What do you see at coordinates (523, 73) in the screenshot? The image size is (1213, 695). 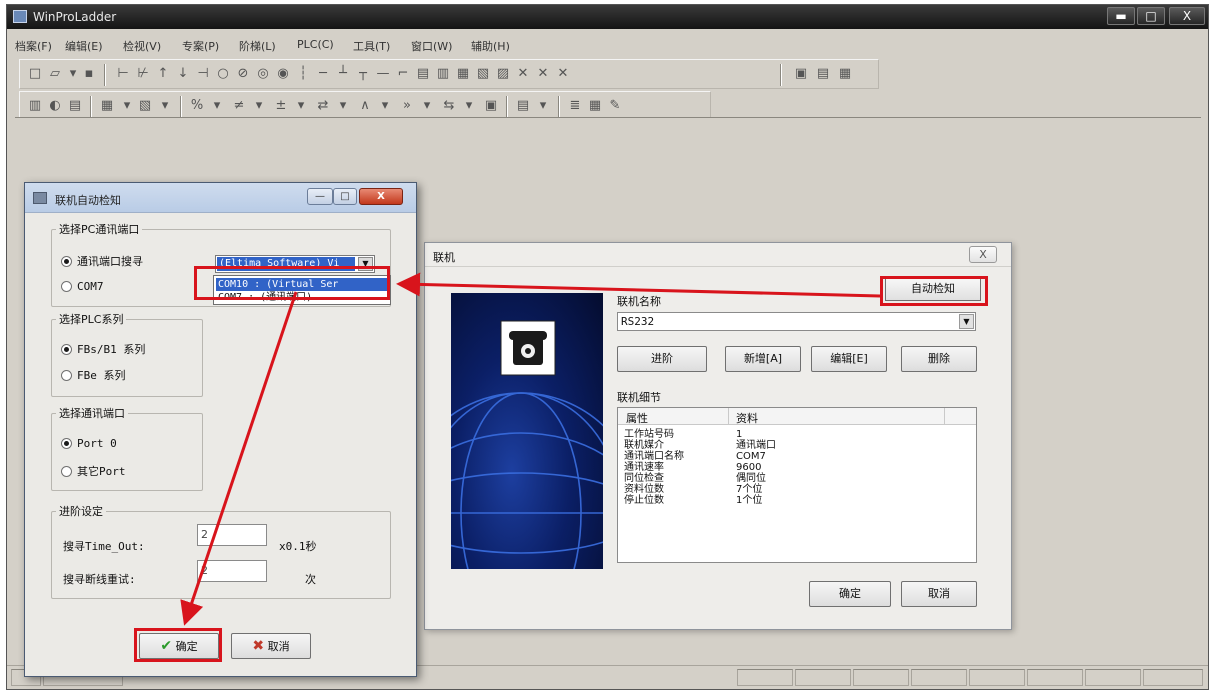 I see `delete-icon: ✕` at bounding box center [523, 73].